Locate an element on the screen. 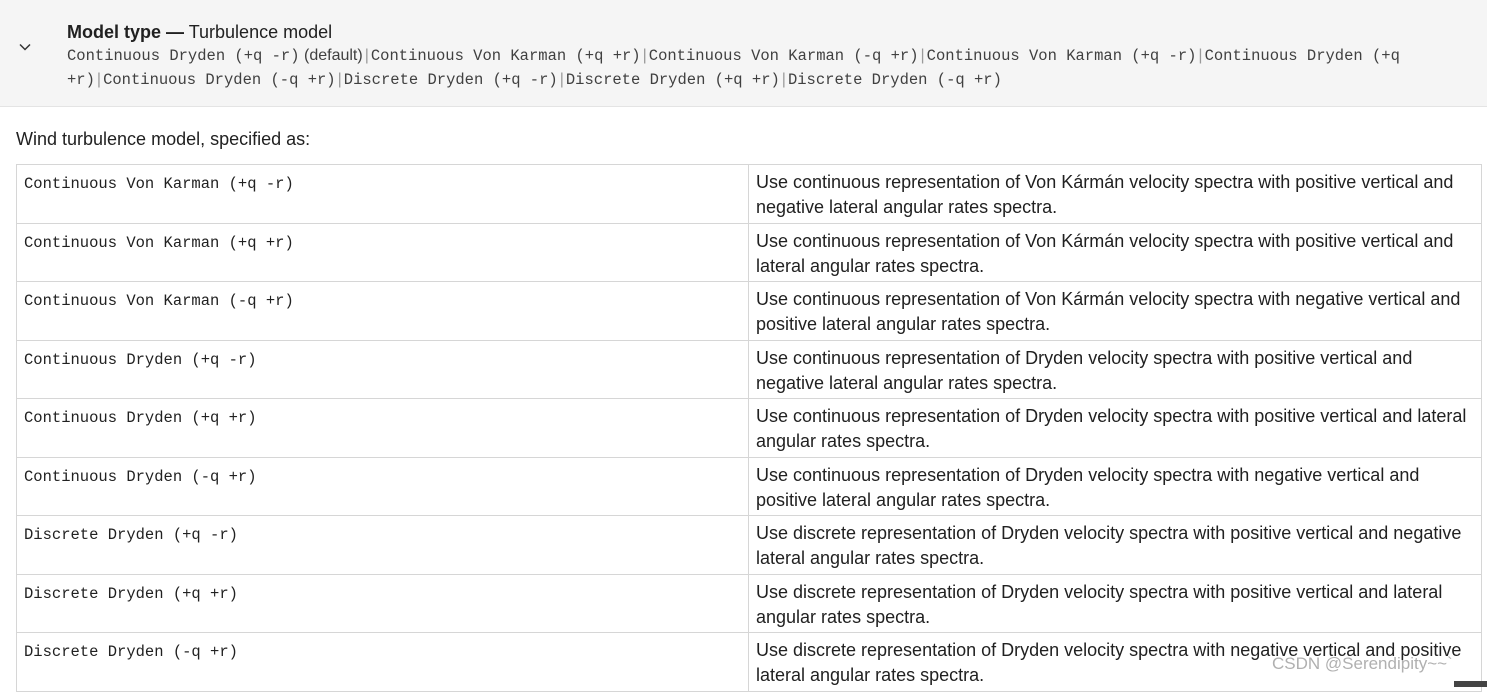  value-option: Continuous Von Karman (-q +r) is located at coordinates (783, 56).